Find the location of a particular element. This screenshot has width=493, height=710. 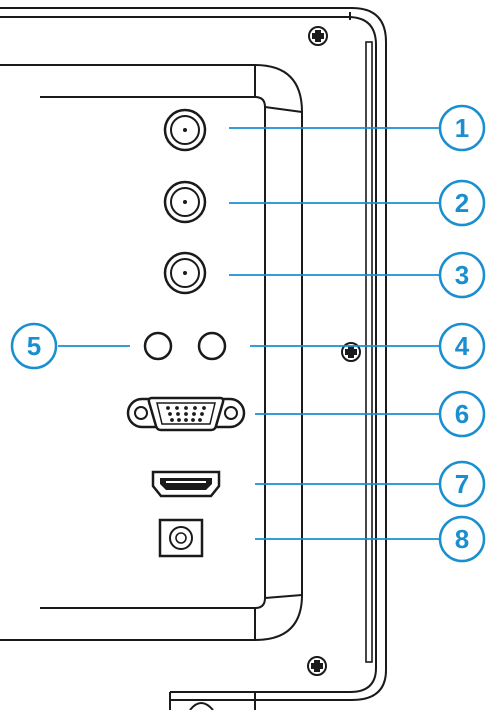

callout-6: 6 is located at coordinates (462, 414).